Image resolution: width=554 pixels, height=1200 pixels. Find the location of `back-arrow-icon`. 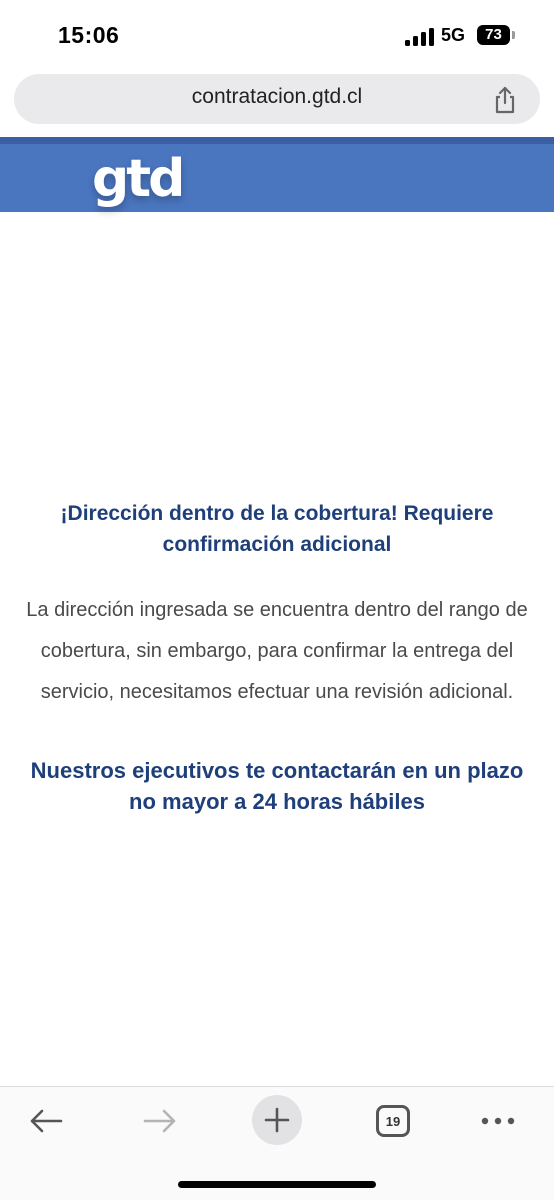

back-arrow-icon is located at coordinates (46, 1121).